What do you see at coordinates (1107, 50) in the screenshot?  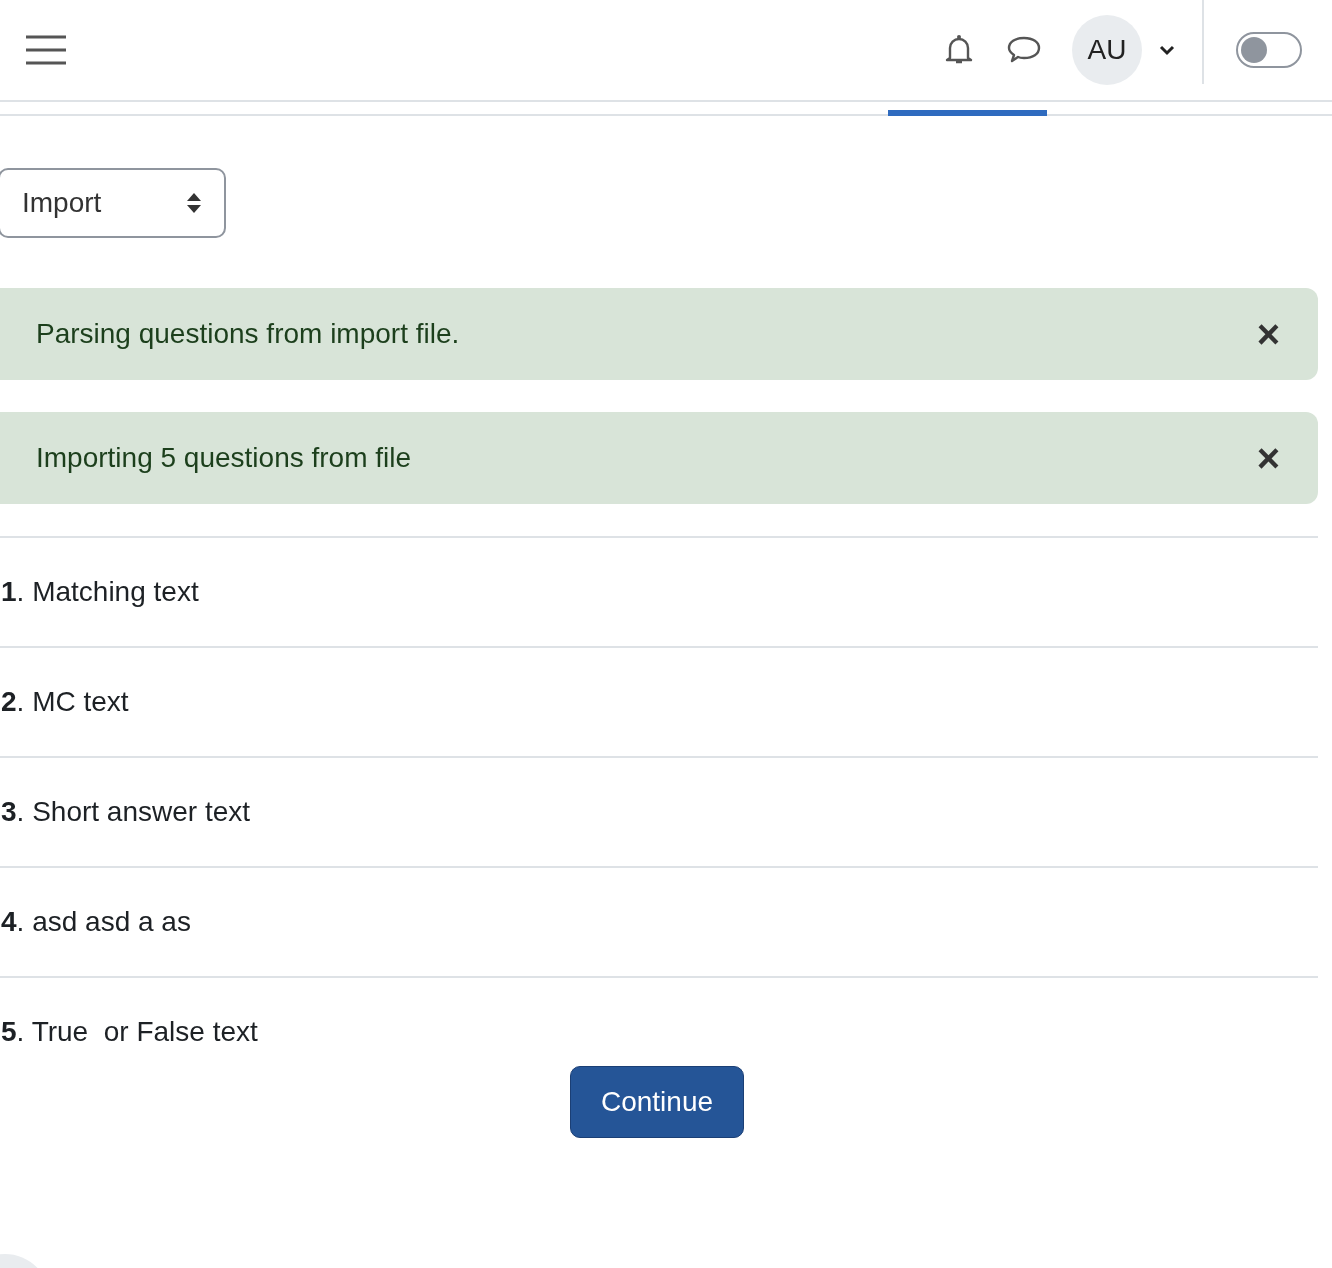 I see `user-avatar: AU` at bounding box center [1107, 50].